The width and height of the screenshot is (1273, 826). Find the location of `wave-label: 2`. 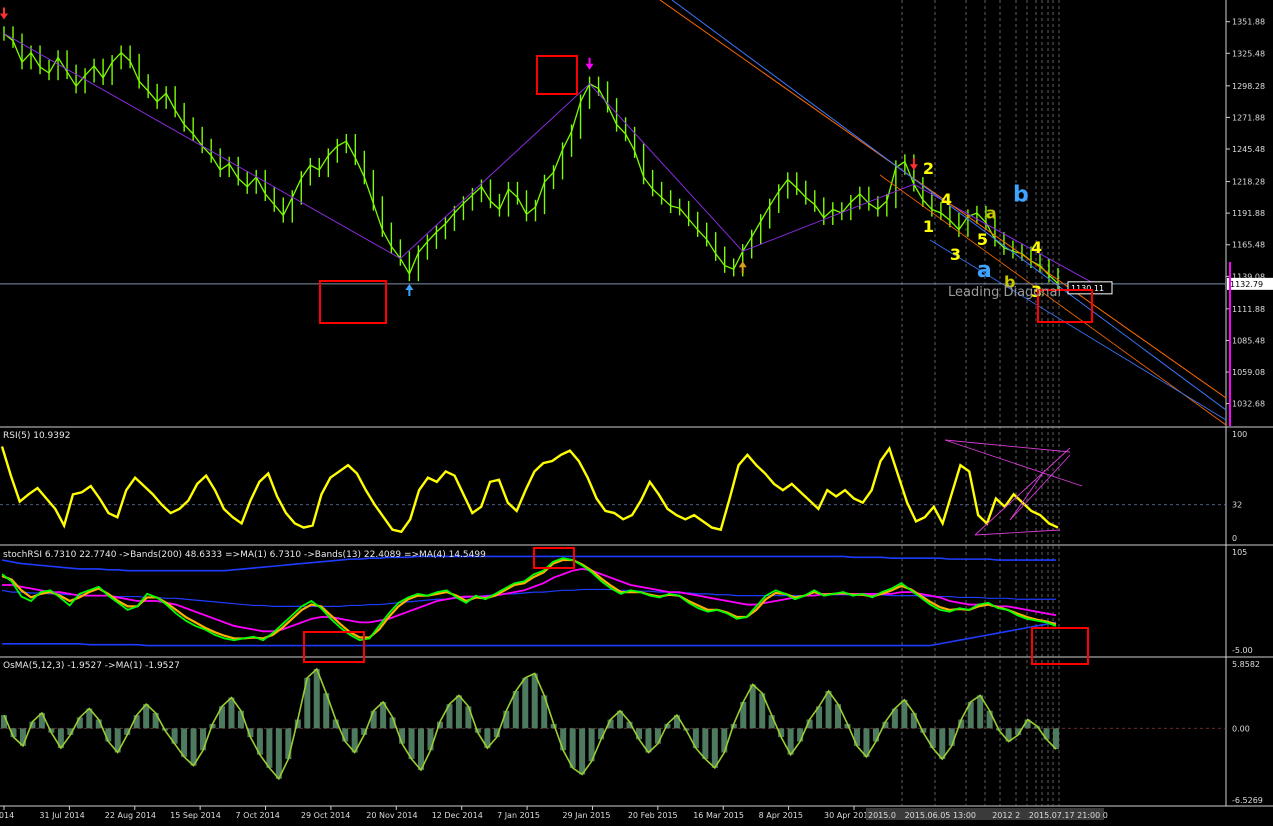

wave-label: 2 is located at coordinates (928, 168).